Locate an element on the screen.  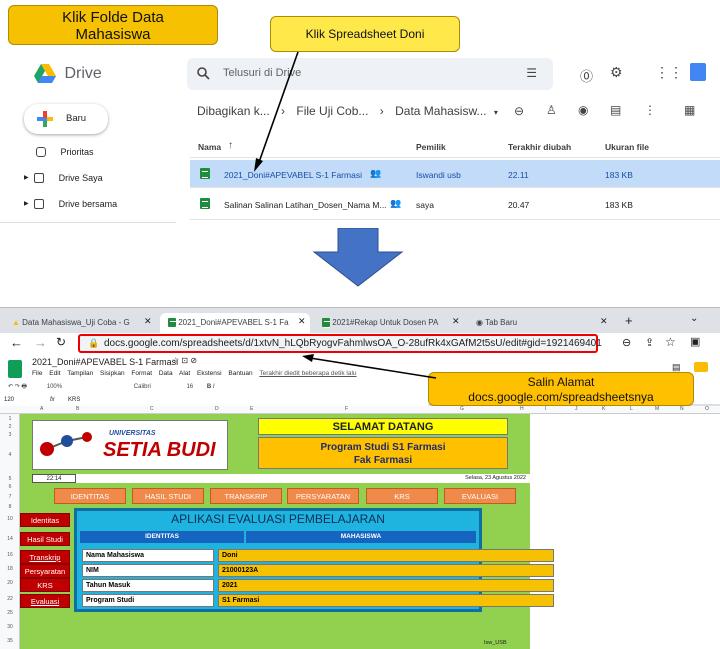
nav-button-identitas: IDENTITAS is located at coordinates (90, 496).